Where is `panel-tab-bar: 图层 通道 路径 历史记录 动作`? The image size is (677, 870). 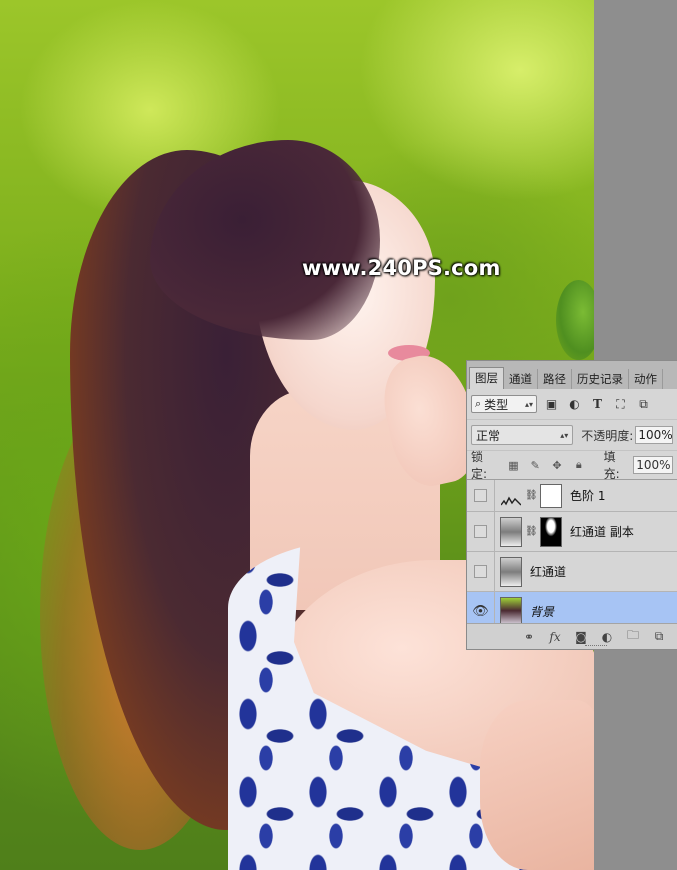 panel-tab-bar: 图层 通道 路径 历史记录 动作 is located at coordinates (572, 375).